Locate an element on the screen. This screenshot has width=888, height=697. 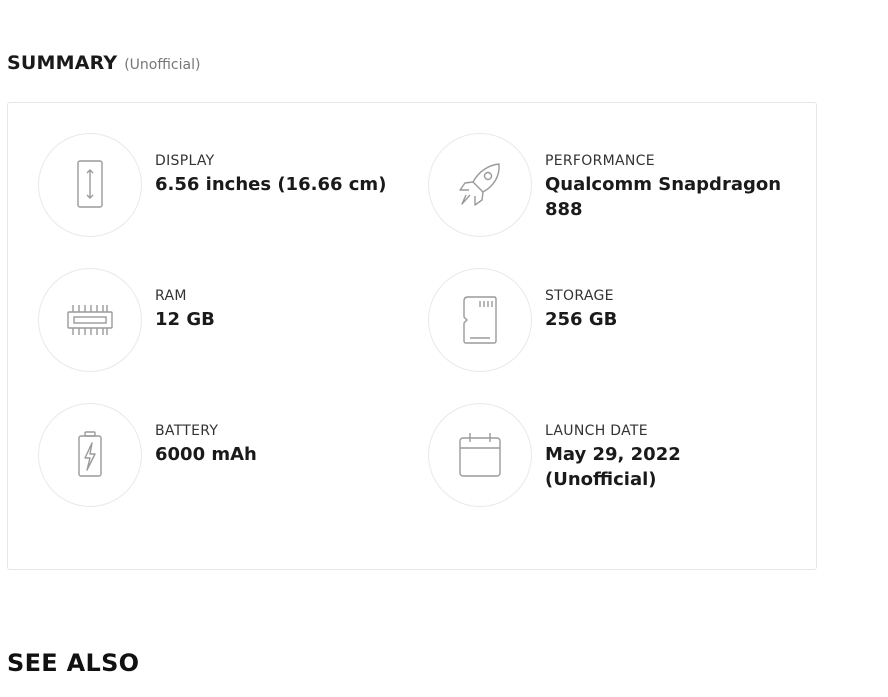
summary-title: SUMMARY is located at coordinates (62, 63).